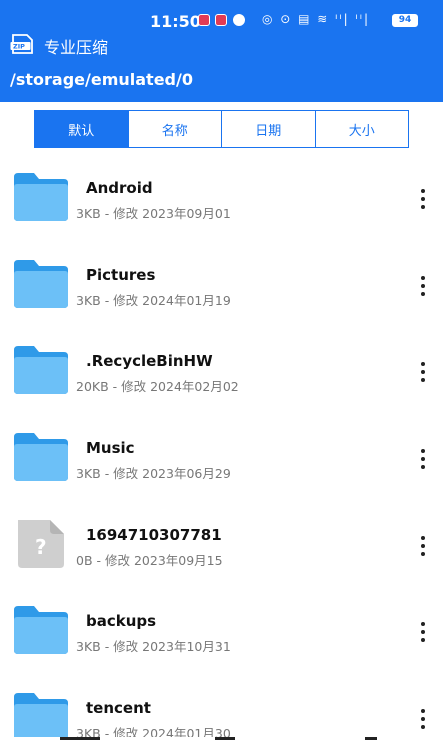 This screenshot has height=745, width=443. Describe the element at coordinates (221, 458) in the screenshot. I see `file-row: Music 3KB - 修改 2023年06月29` at that location.